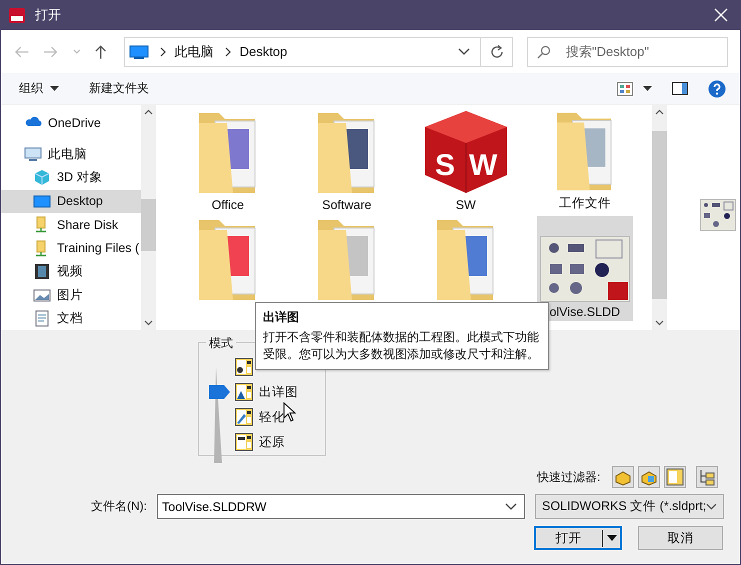 The image size is (741, 565). Describe the element at coordinates (220, 392) in the screenshot. I see `pointer-icon` at that location.